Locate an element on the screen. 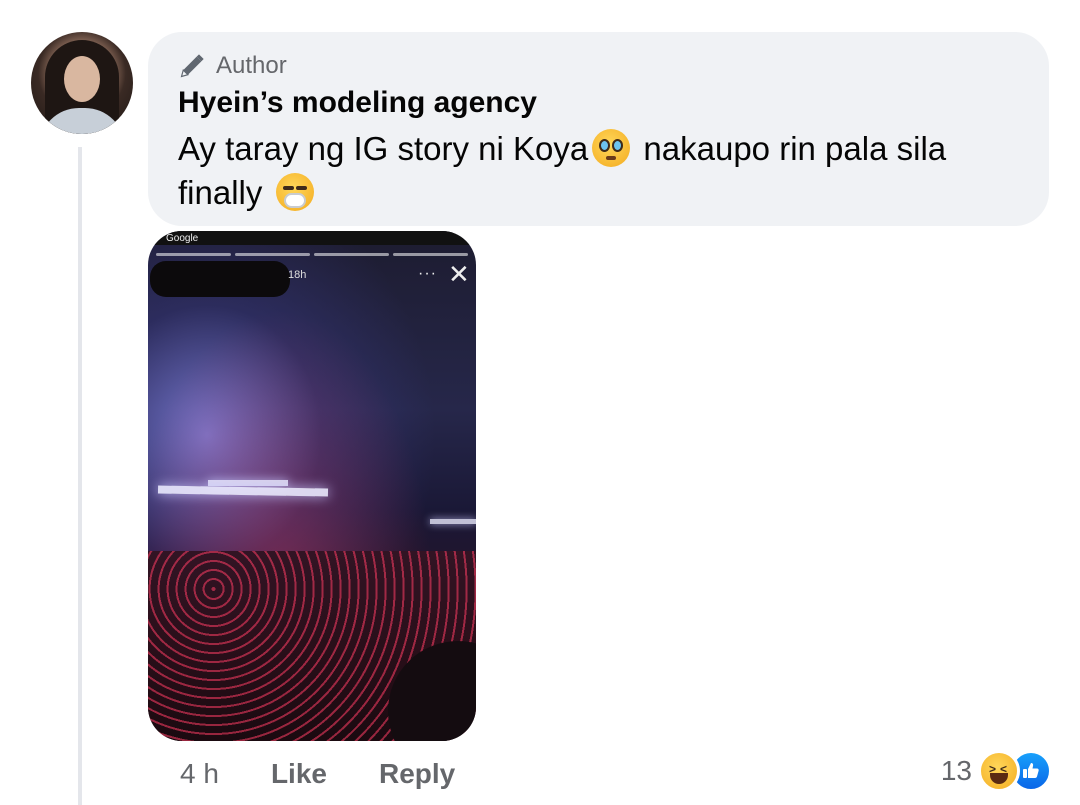 The image size is (1080, 805). close-icon: ✕ is located at coordinates (459, 274).